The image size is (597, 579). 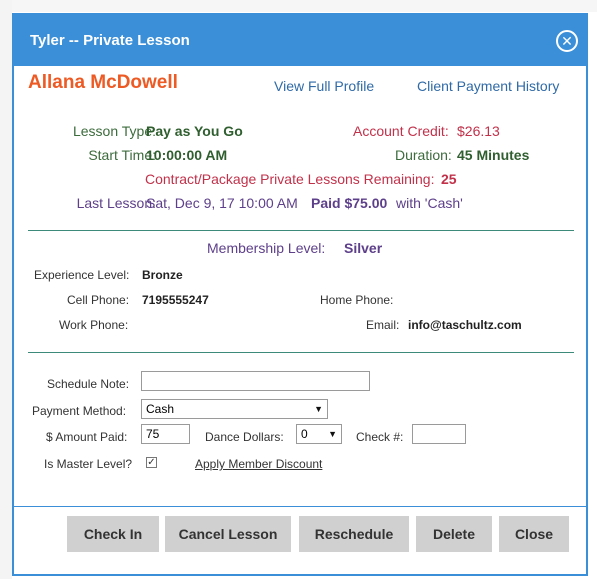 What do you see at coordinates (266, 248) in the screenshot?
I see `membership-level-label: Membership Level:` at bounding box center [266, 248].